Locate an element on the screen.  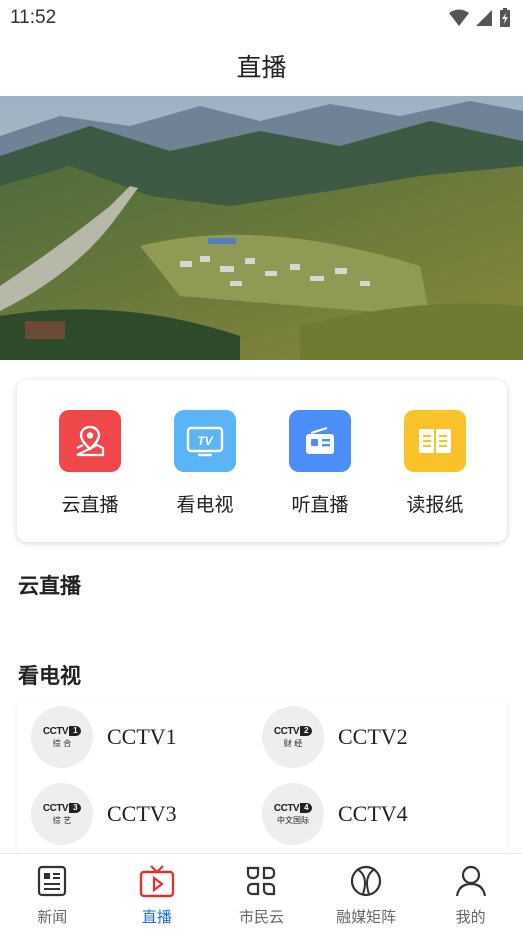
logo-number: 2 is located at coordinates (306, 731).